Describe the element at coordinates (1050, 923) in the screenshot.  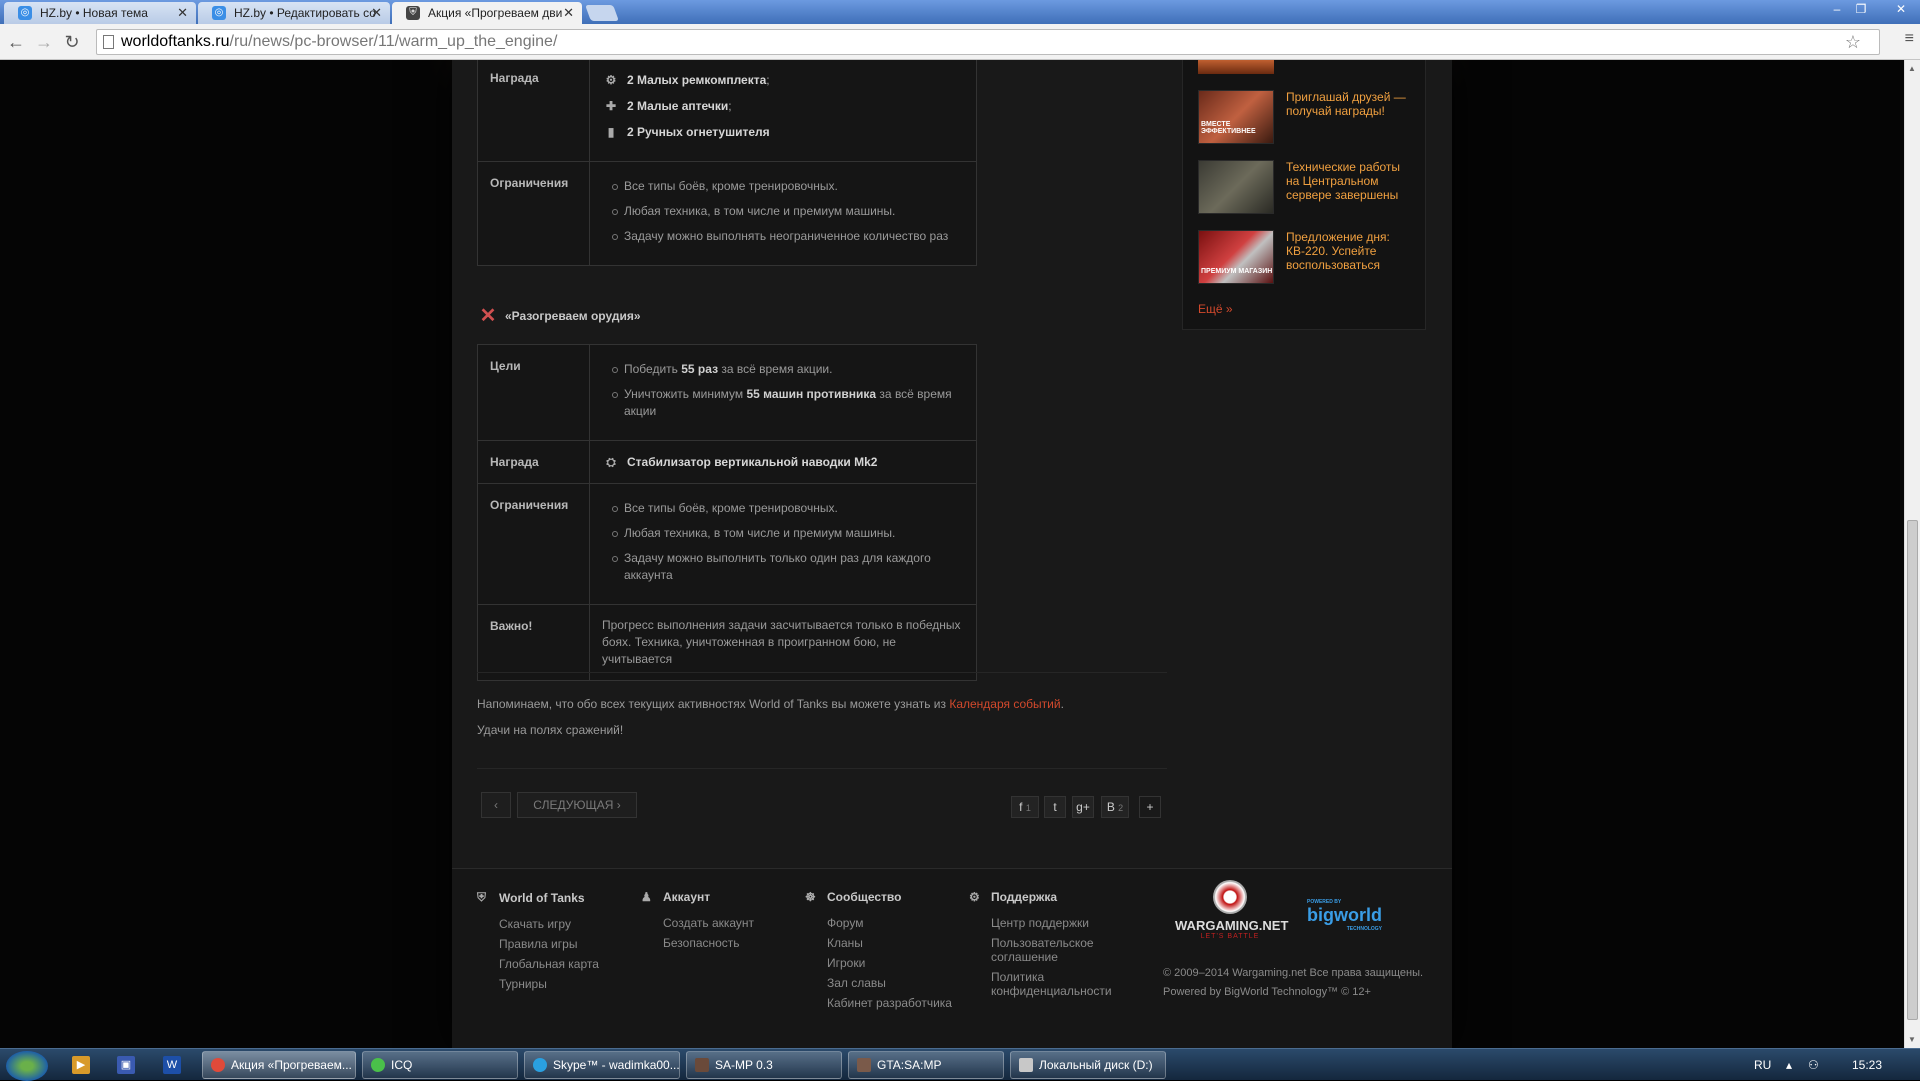
I see `footer-link: Центр поддержки` at that location.